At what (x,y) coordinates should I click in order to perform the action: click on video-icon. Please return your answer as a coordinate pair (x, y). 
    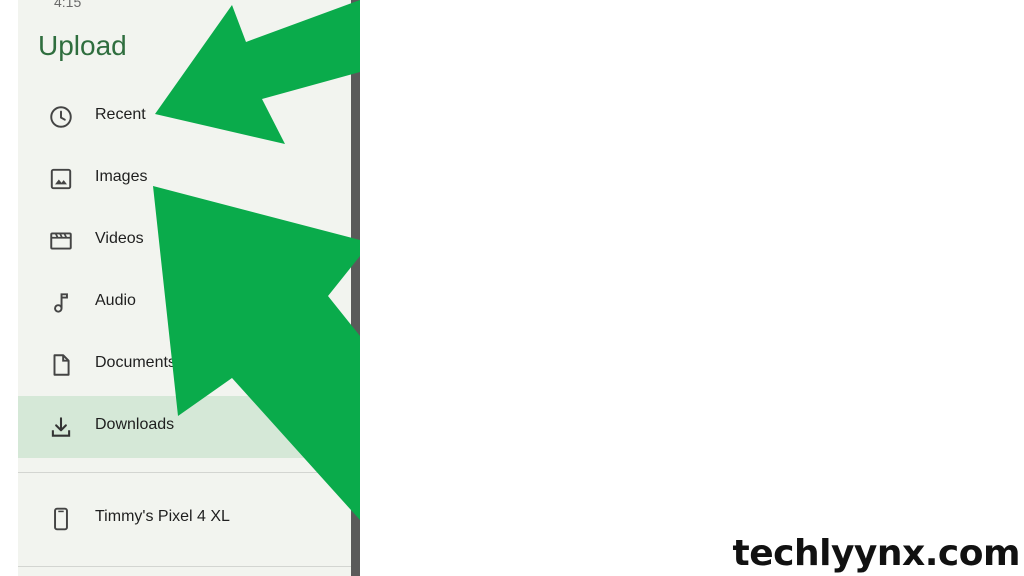
    Looking at the image, I should click on (61, 241).